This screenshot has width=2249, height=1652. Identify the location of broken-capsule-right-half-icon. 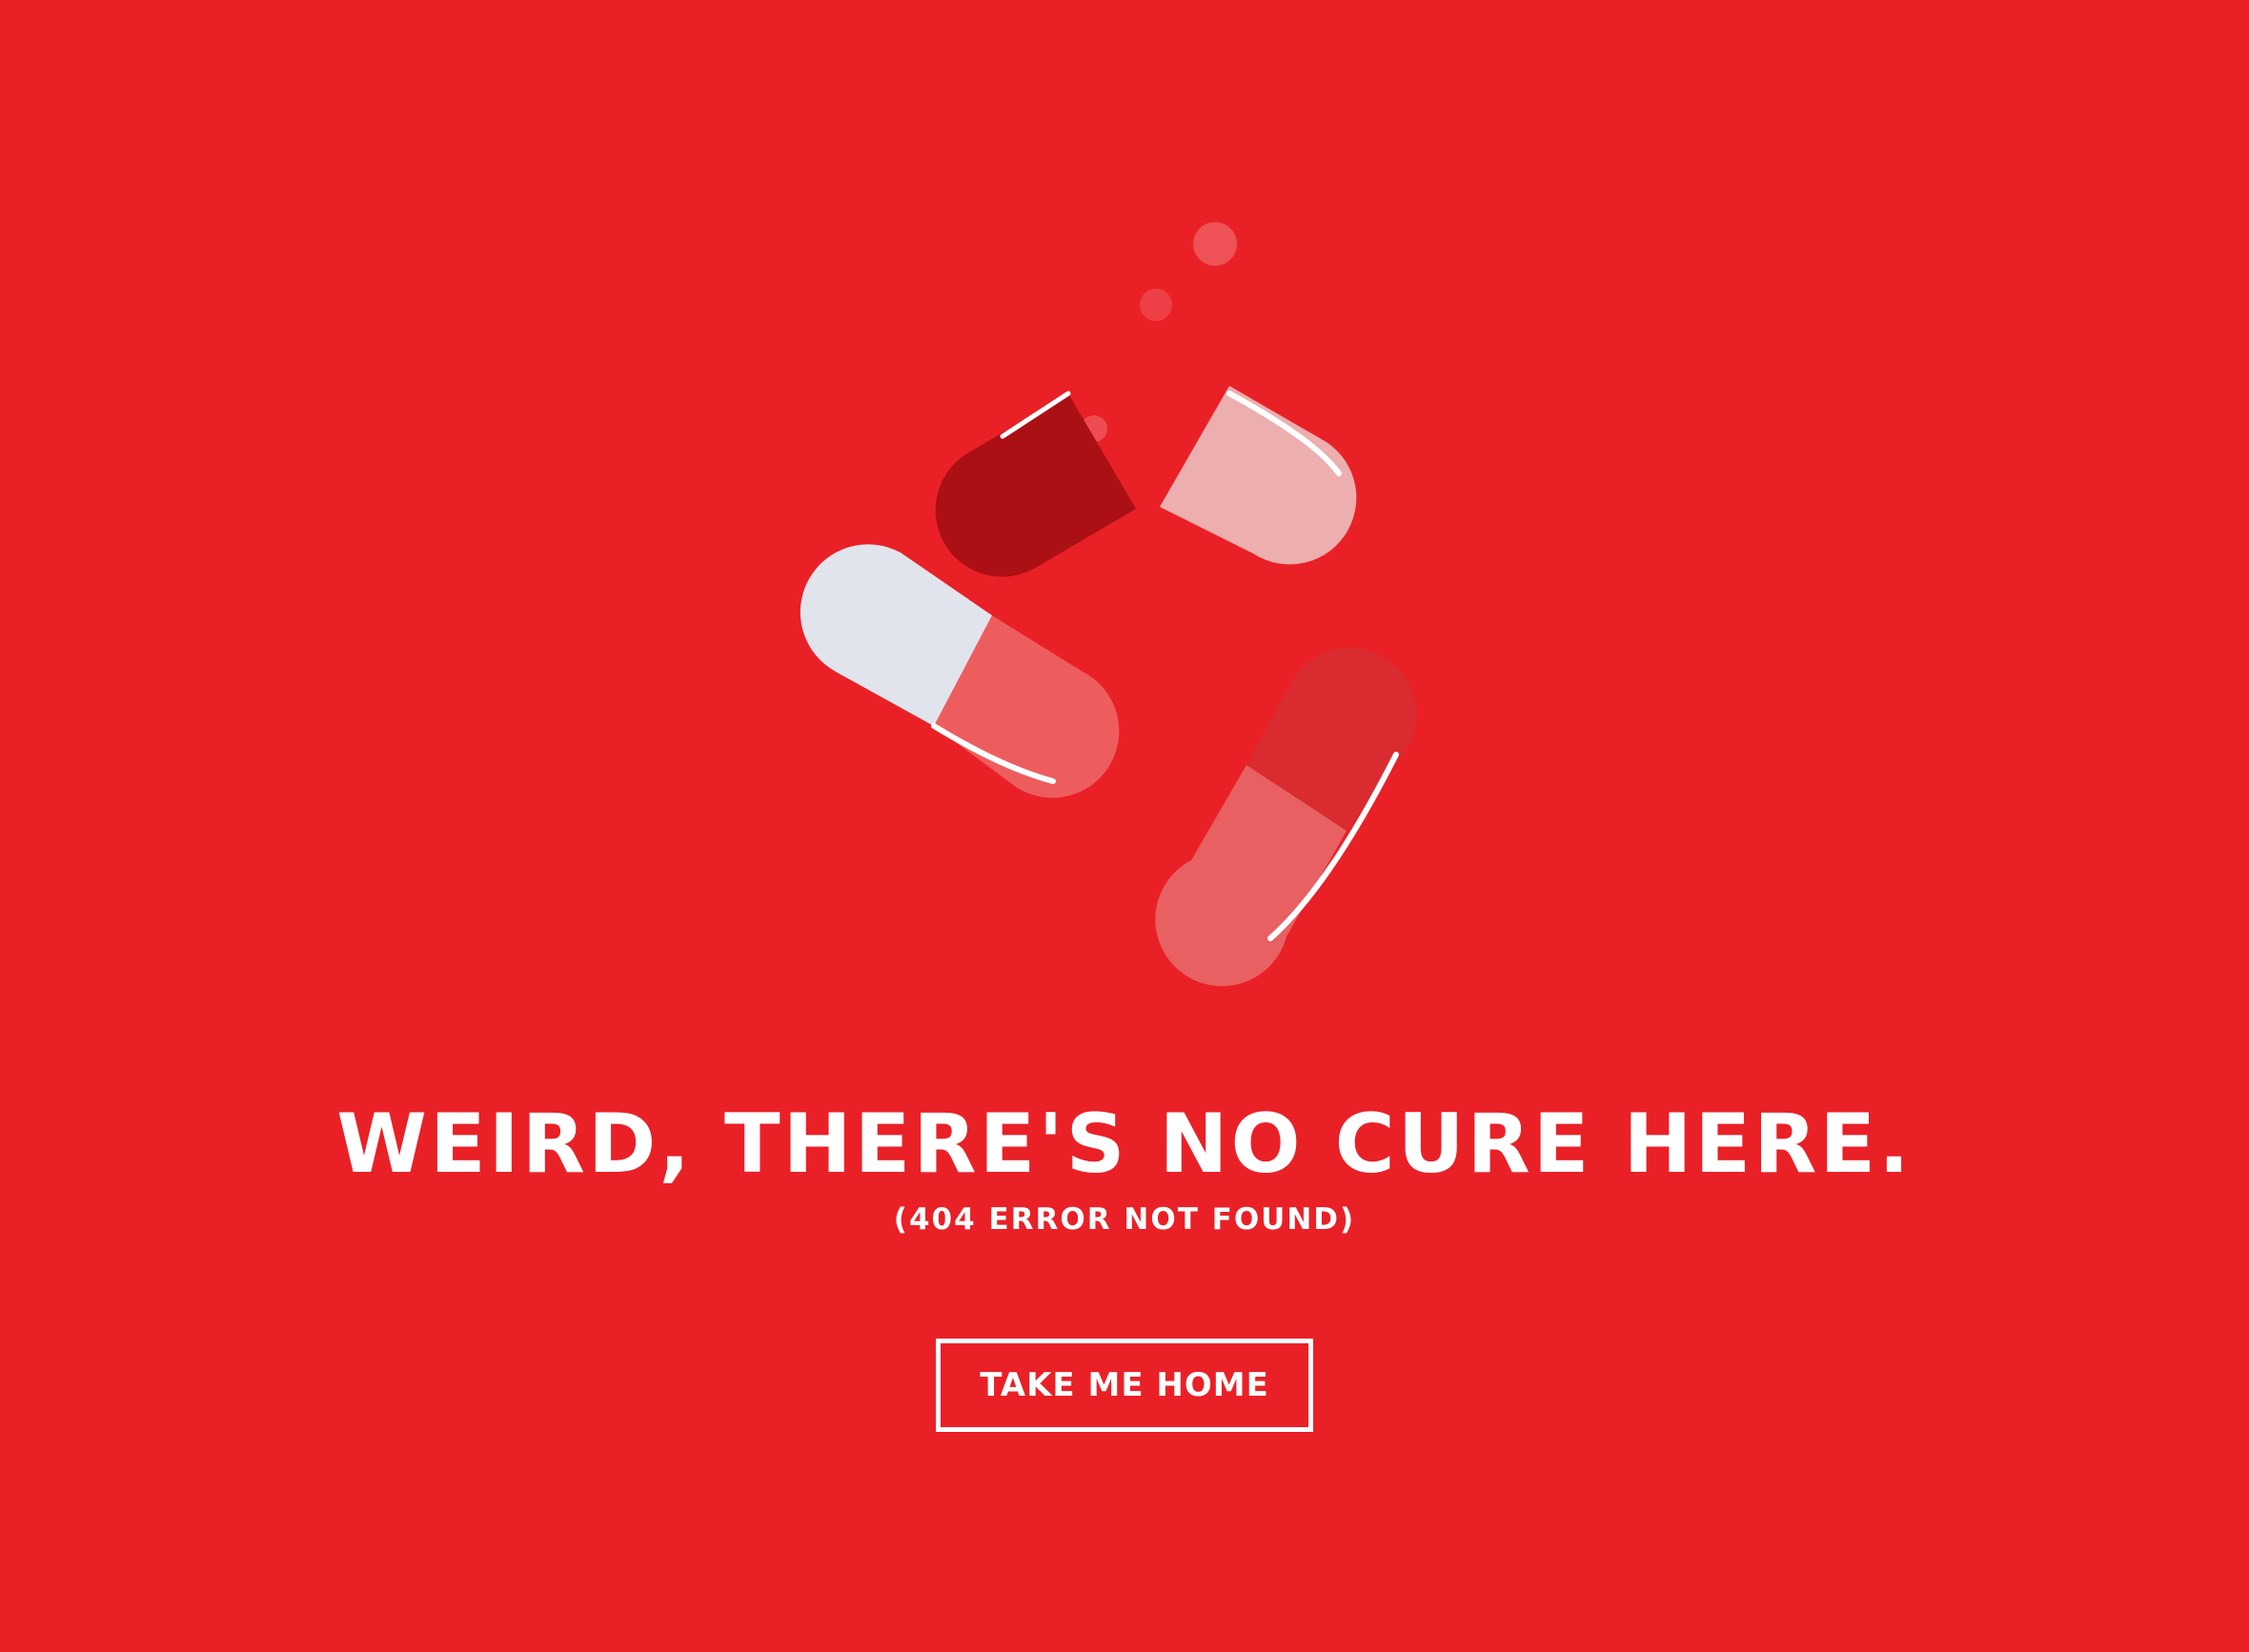
(1258, 475).